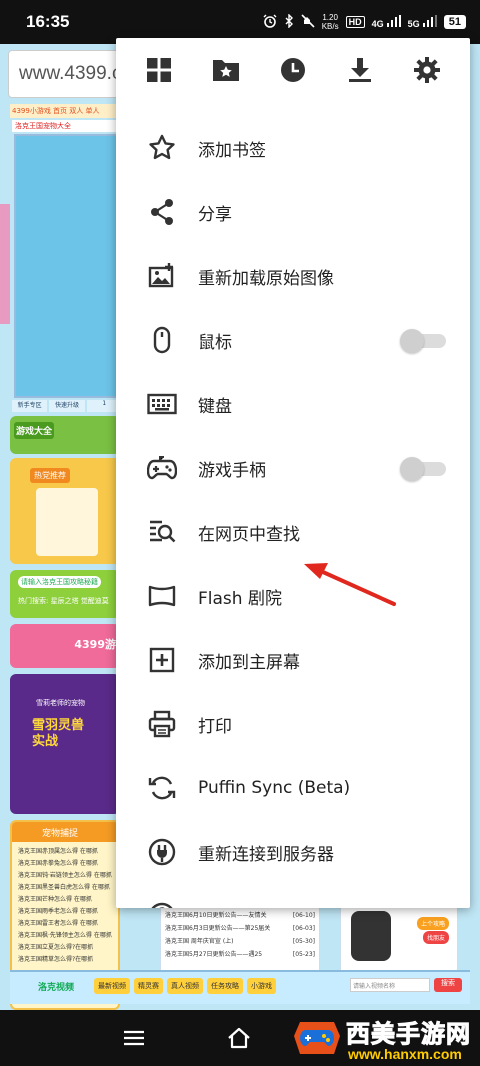  What do you see at coordinates (377, 23) in the screenshot?
I see `signal-4g-label: 4G` at bounding box center [377, 23].